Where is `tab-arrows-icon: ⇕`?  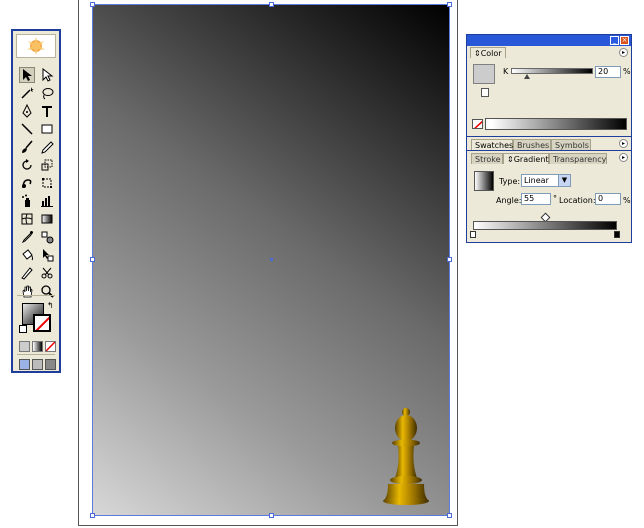
tab-arrows-icon: ⇕ is located at coordinates (477, 53).